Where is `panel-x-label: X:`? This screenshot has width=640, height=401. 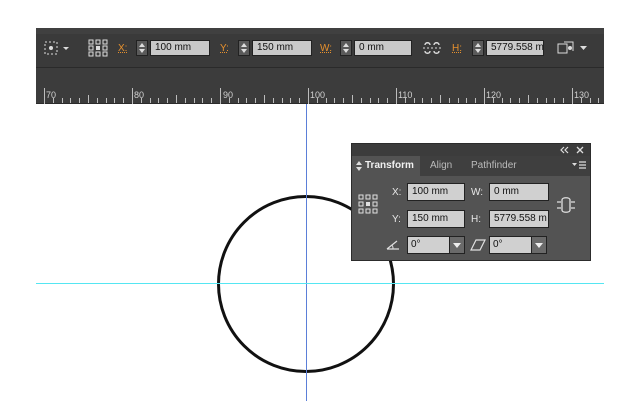
panel-x-label: X: is located at coordinates (397, 192).